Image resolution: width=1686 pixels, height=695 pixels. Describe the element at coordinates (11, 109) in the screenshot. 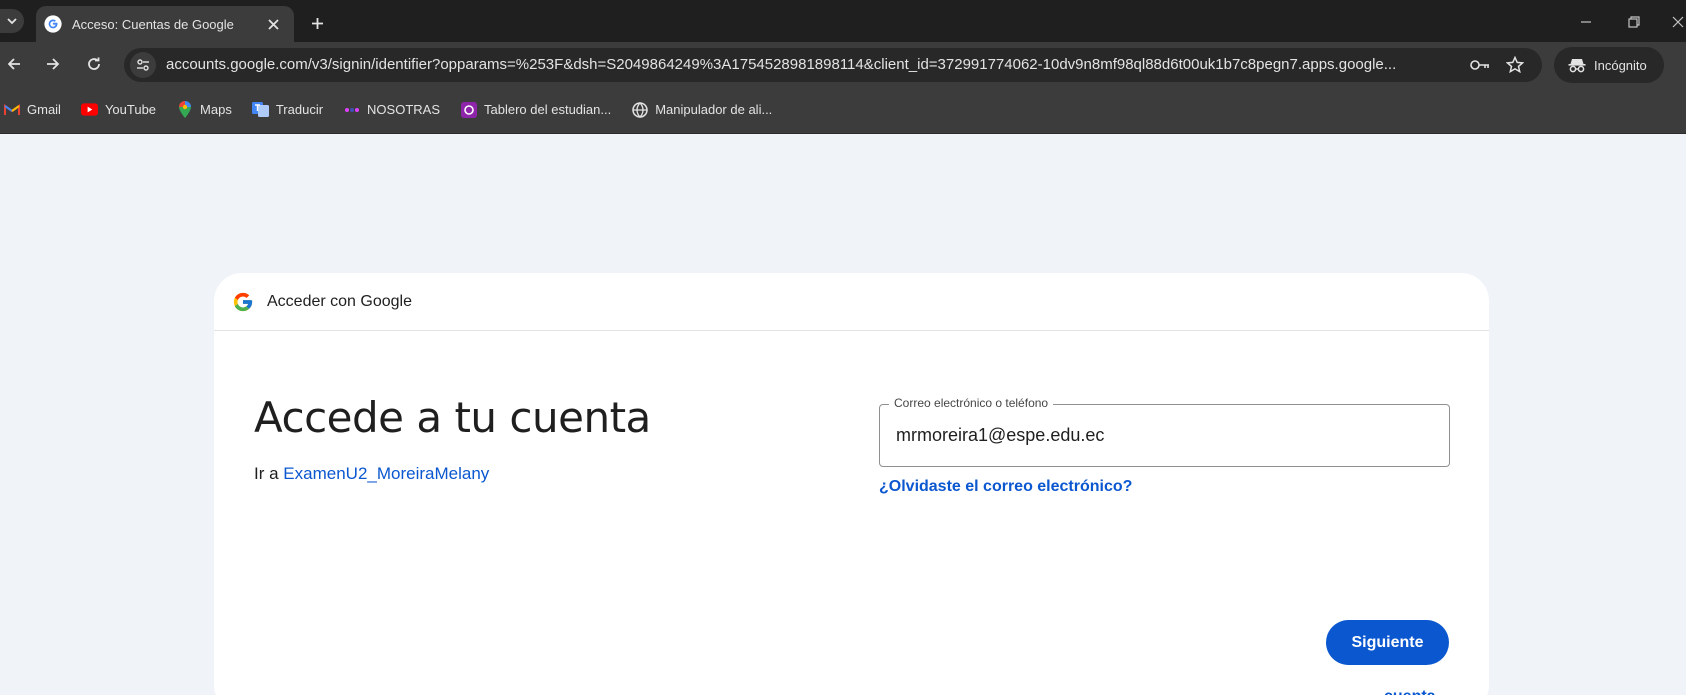

I see `gmail-icon` at that location.